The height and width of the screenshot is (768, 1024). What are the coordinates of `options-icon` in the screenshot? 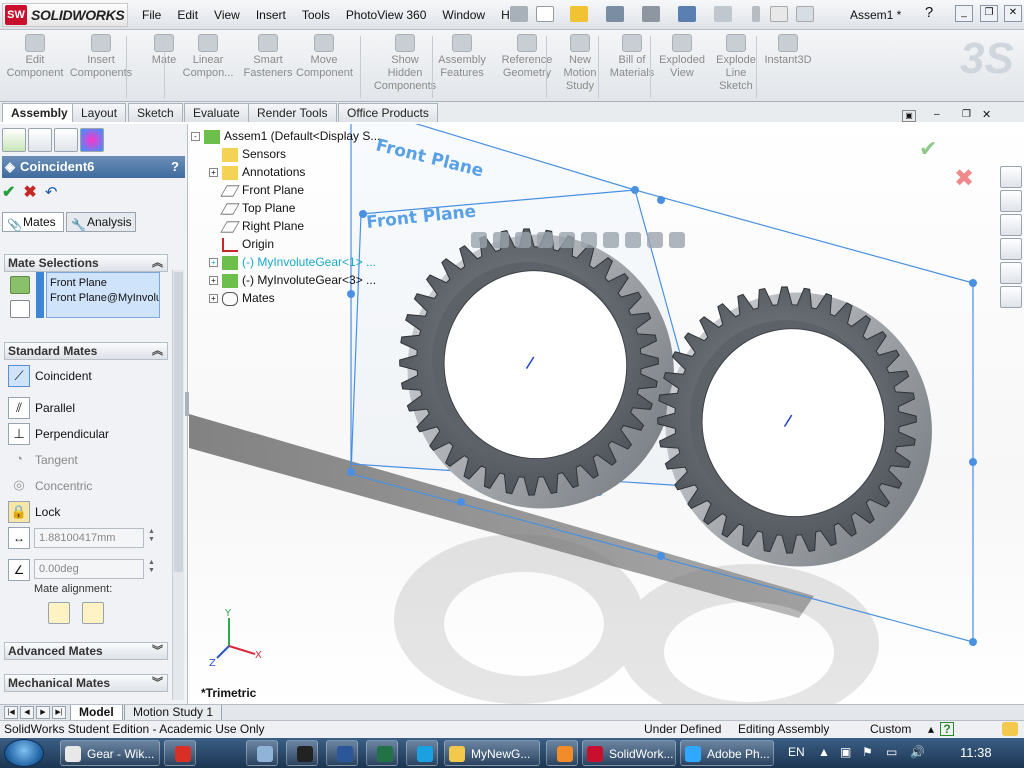 It's located at (805, 14).